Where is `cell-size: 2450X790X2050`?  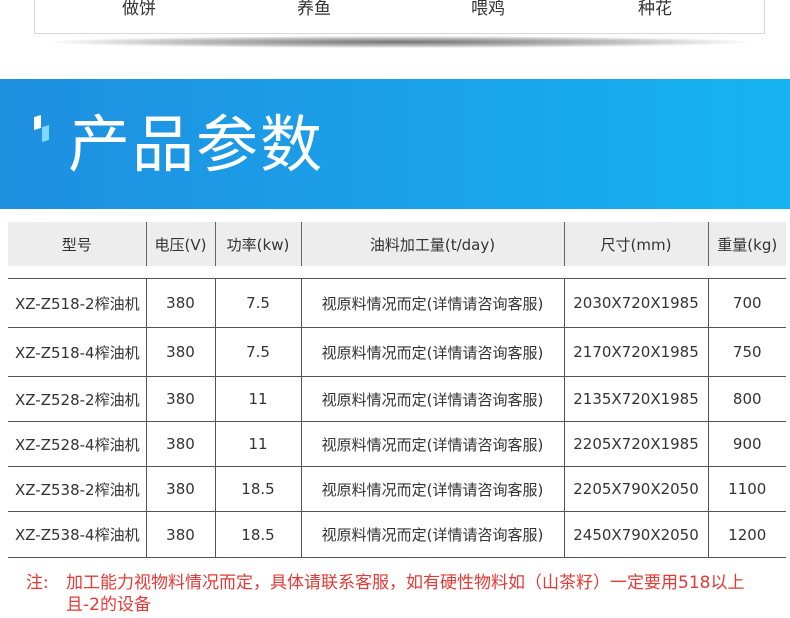 cell-size: 2450X790X2050 is located at coordinates (635, 534).